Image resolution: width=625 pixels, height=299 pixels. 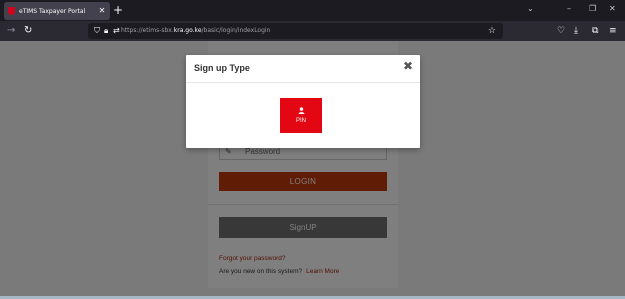 What do you see at coordinates (408, 66) in the screenshot?
I see `modal-close-icon: ✖` at bounding box center [408, 66].